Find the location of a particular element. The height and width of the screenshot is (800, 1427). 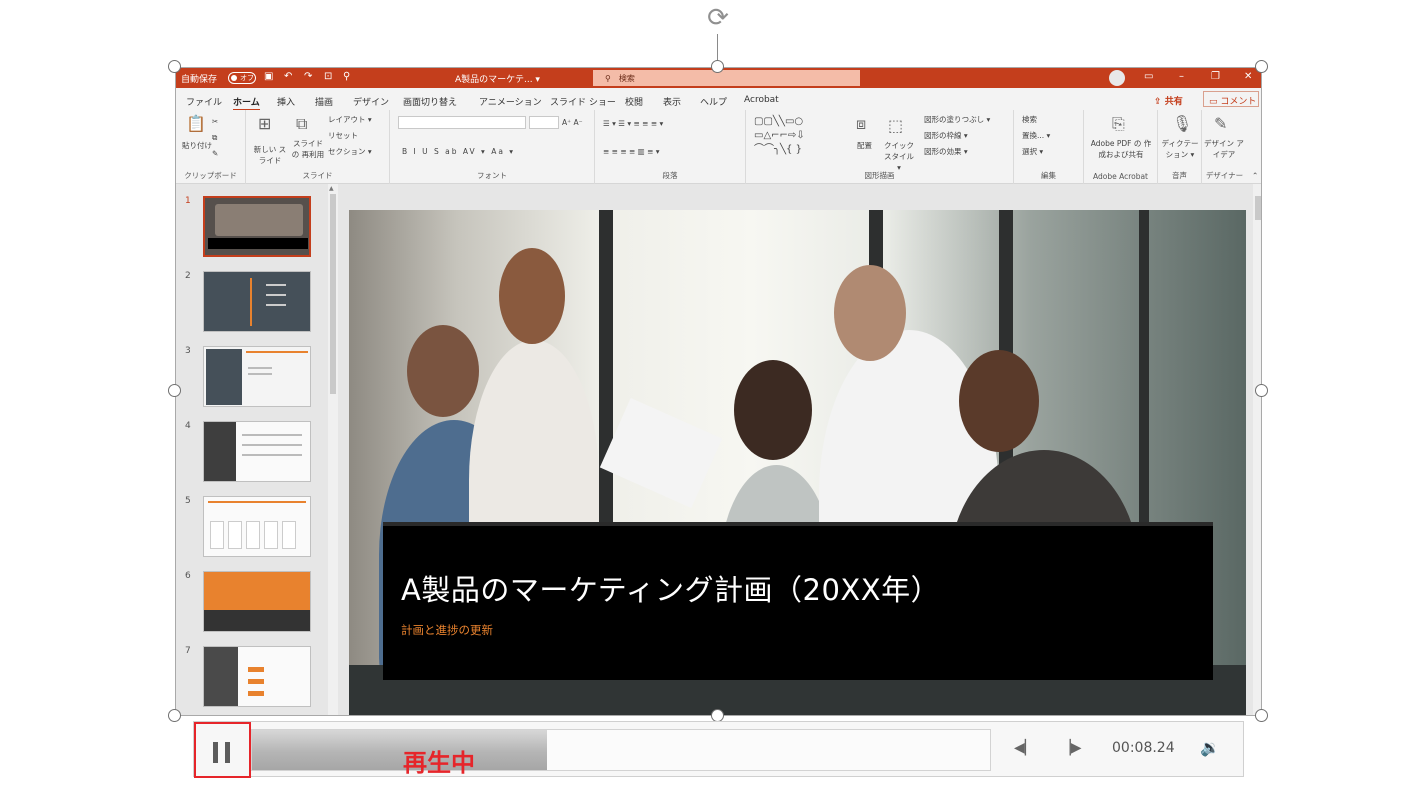

autosave-label: 自動保存 is located at coordinates (199, 80).